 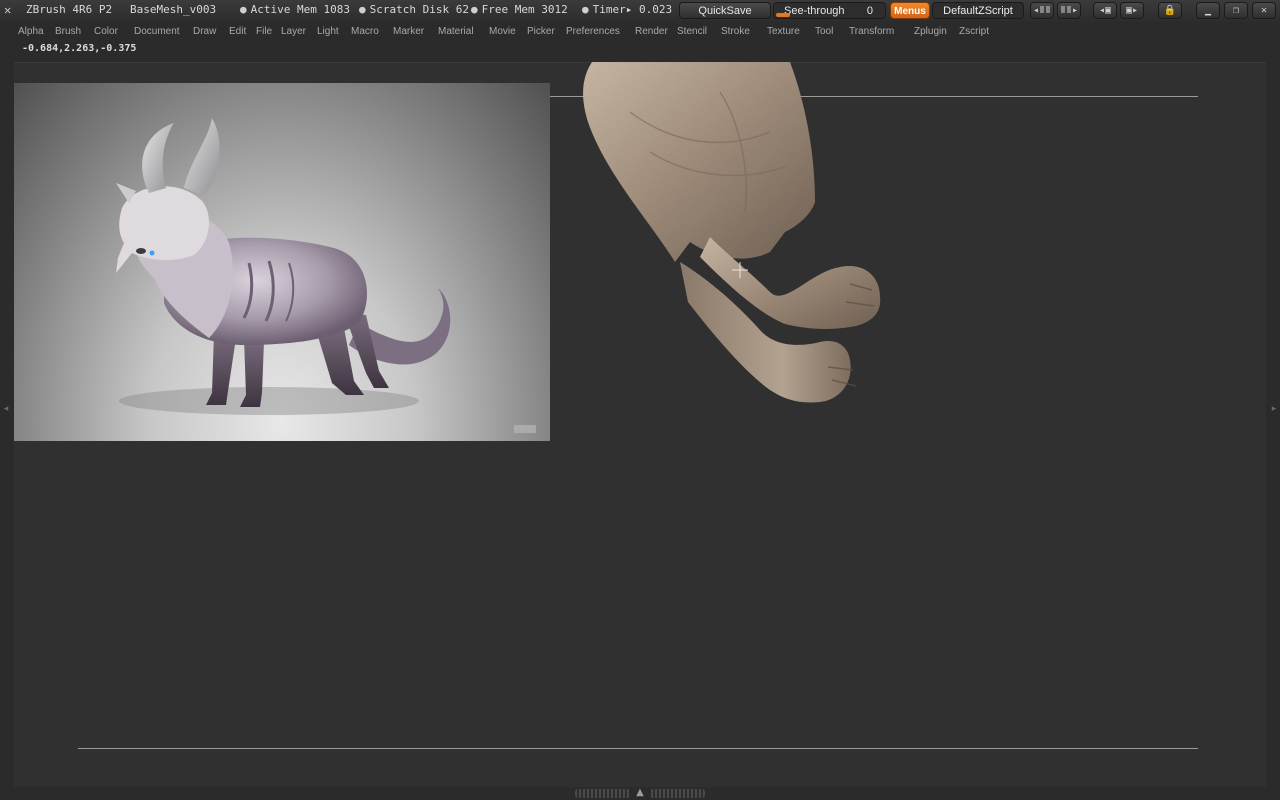 I want to click on restore-icon: ❐, so click(x=1236, y=10).